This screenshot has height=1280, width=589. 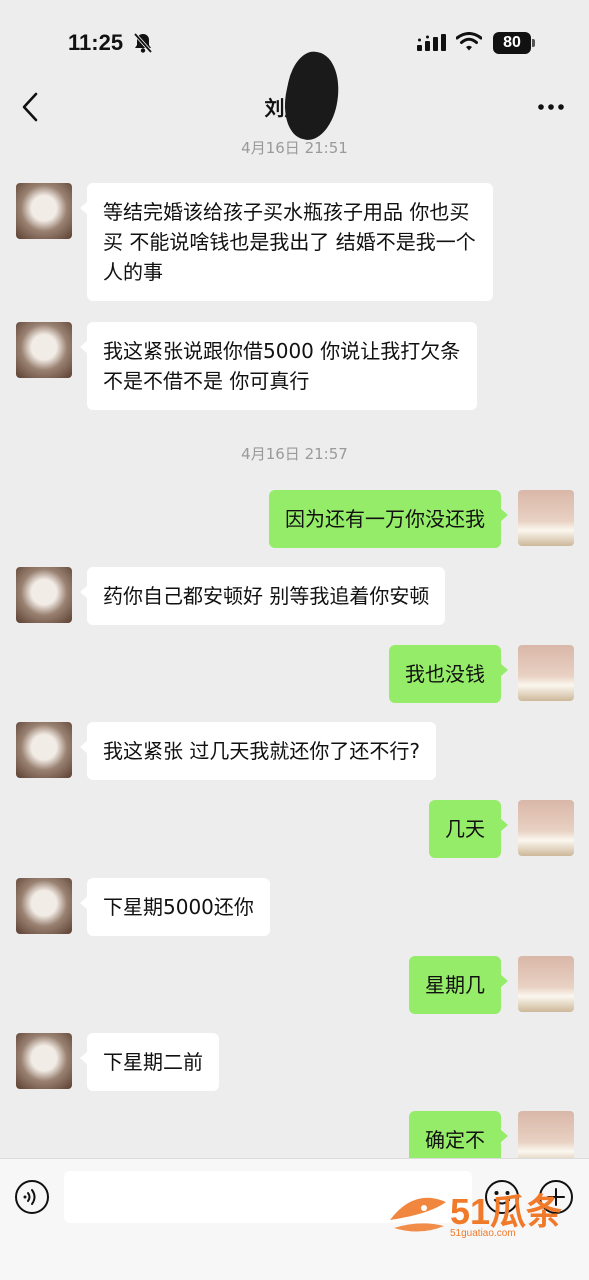 What do you see at coordinates (483, 1233) in the screenshot?
I see `watermark-url: 51guatiao.com` at bounding box center [483, 1233].